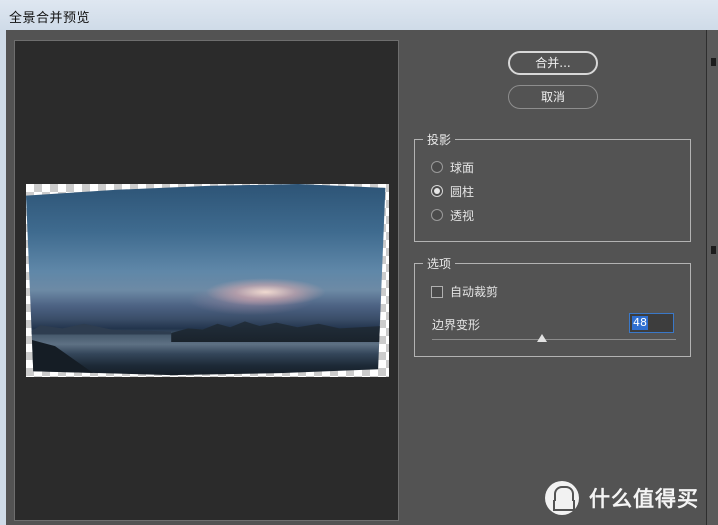  Describe the element at coordinates (542, 338) in the screenshot. I see `boundary-warp-slider-thumb` at that location.